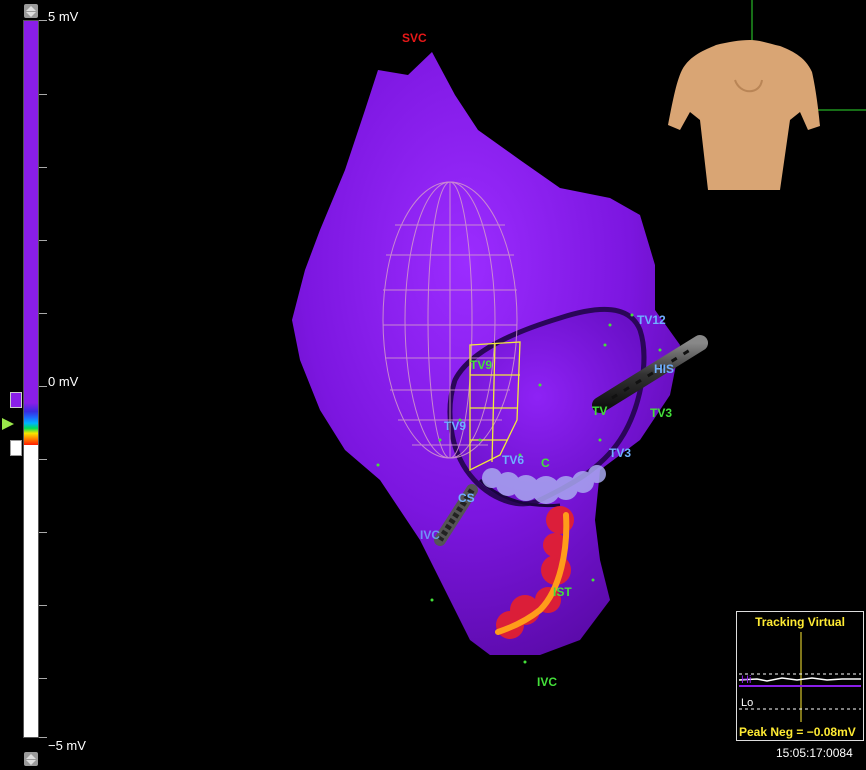 The image size is (866, 770). I want to click on scale-min-label: −5 mV, so click(67, 745).